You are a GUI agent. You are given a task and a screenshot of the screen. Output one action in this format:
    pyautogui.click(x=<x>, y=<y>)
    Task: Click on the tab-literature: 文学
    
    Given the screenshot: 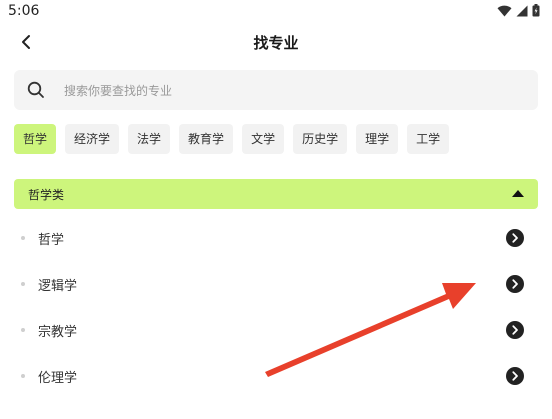 What is the action you would take?
    pyautogui.click(x=263, y=139)
    